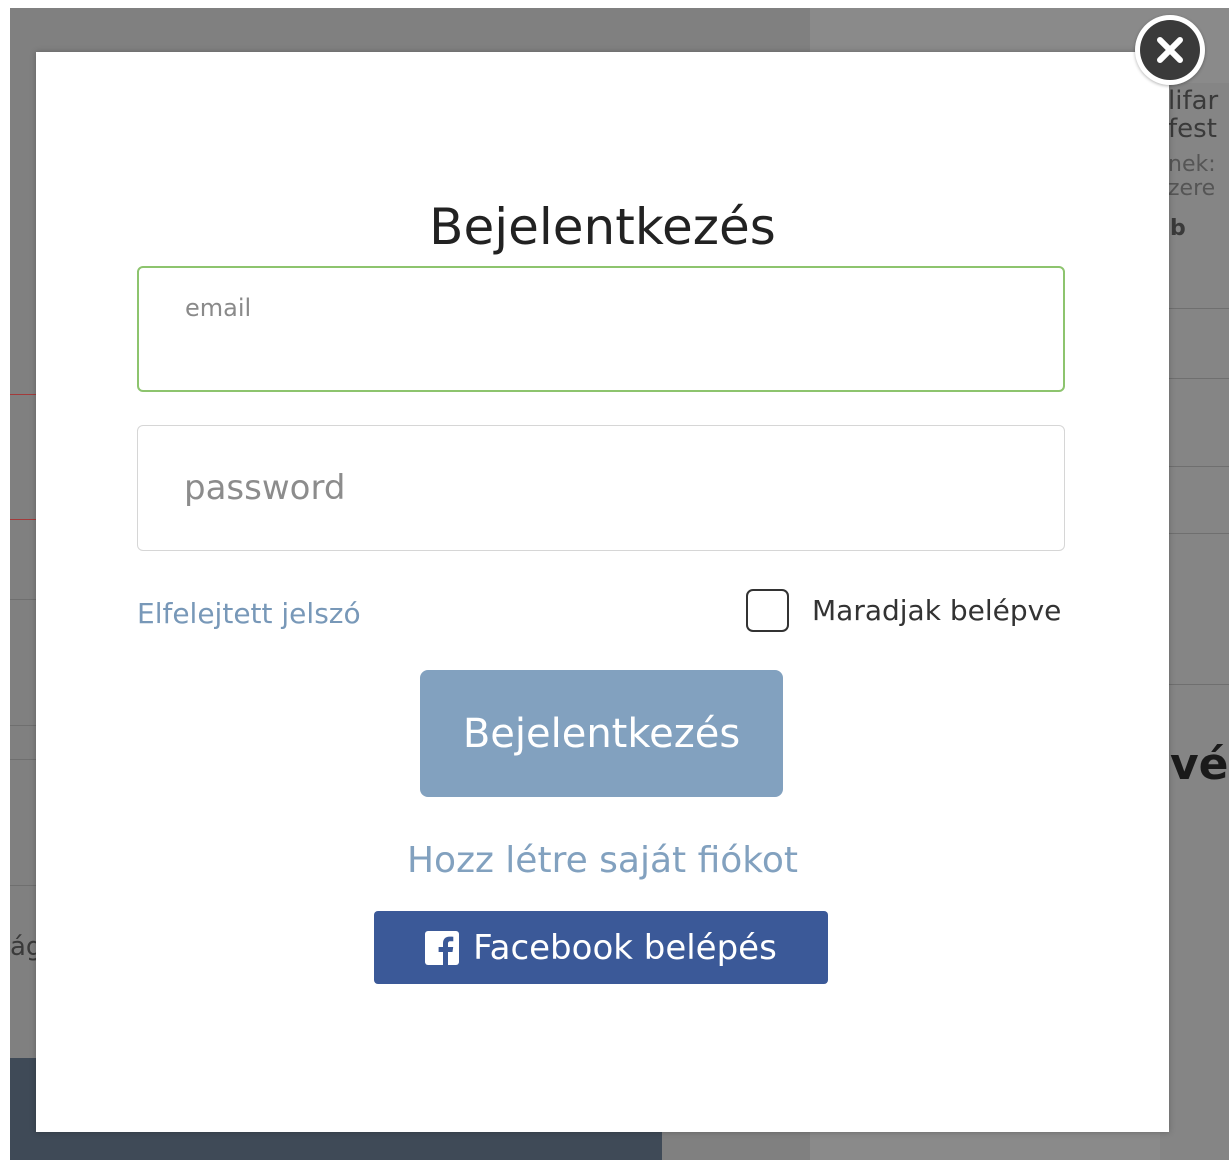 The height and width of the screenshot is (1160, 1229). I want to click on background-heading: vé, so click(1199, 764).